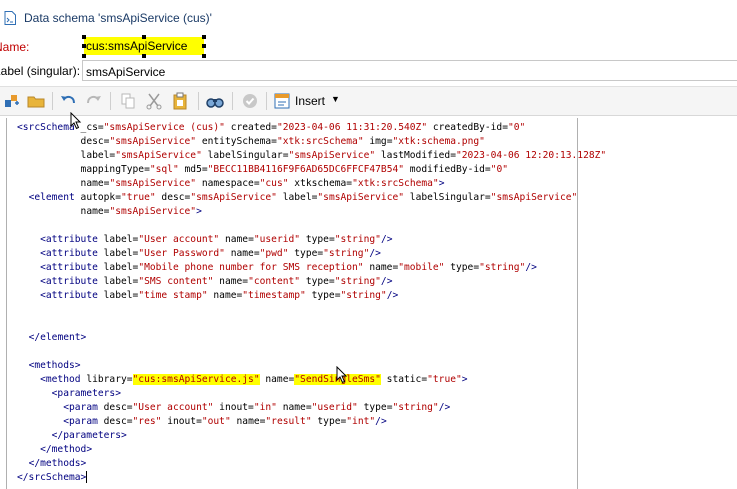 The width and height of the screenshot is (737, 489). What do you see at coordinates (196, 379) in the screenshot?
I see `code-token: "cus:smsApiService.js"` at bounding box center [196, 379].